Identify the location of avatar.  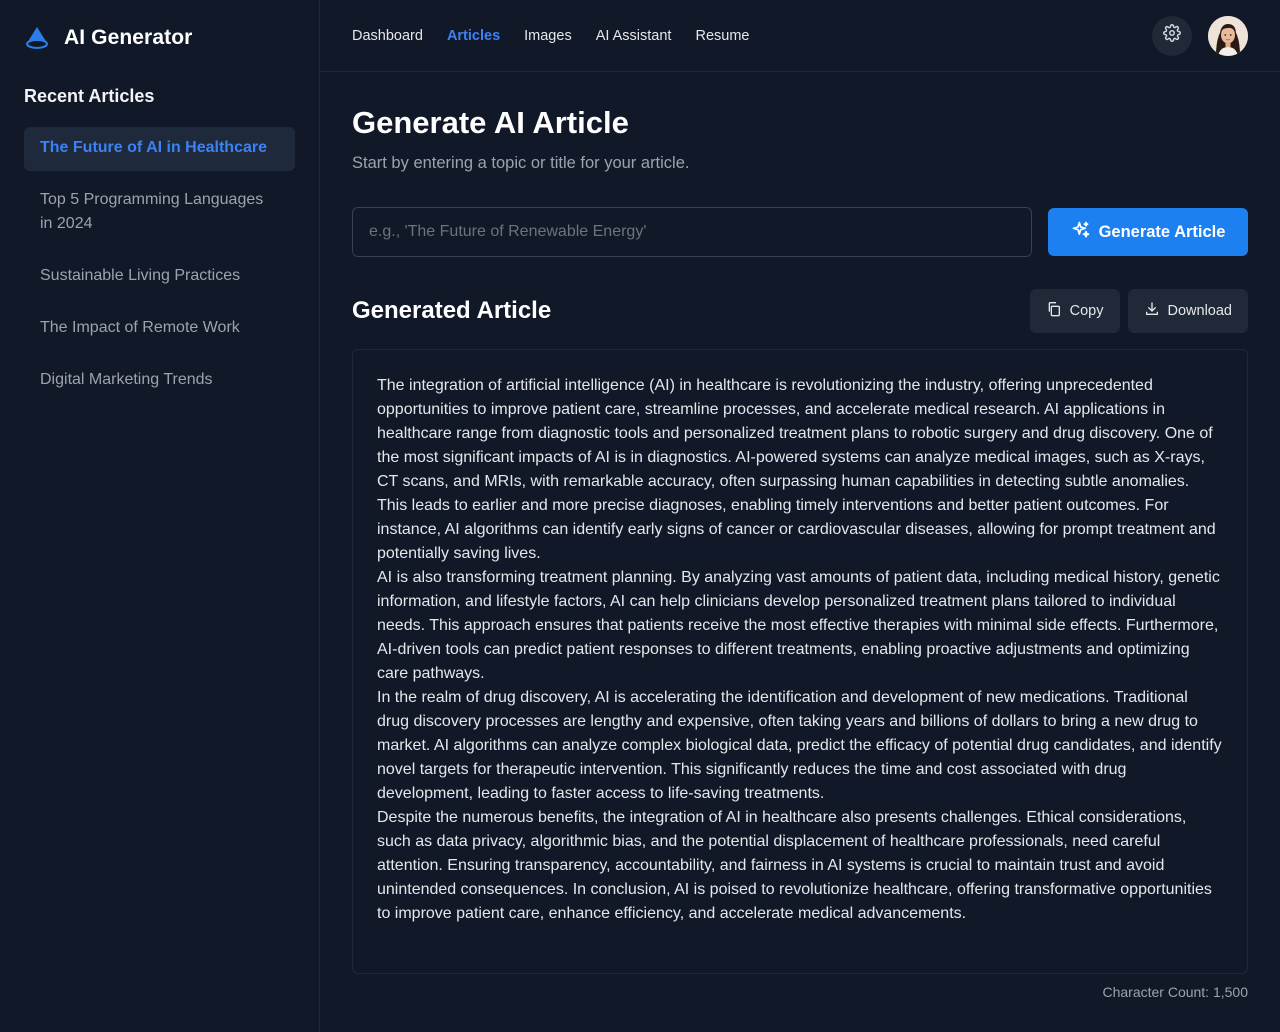
(1228, 35).